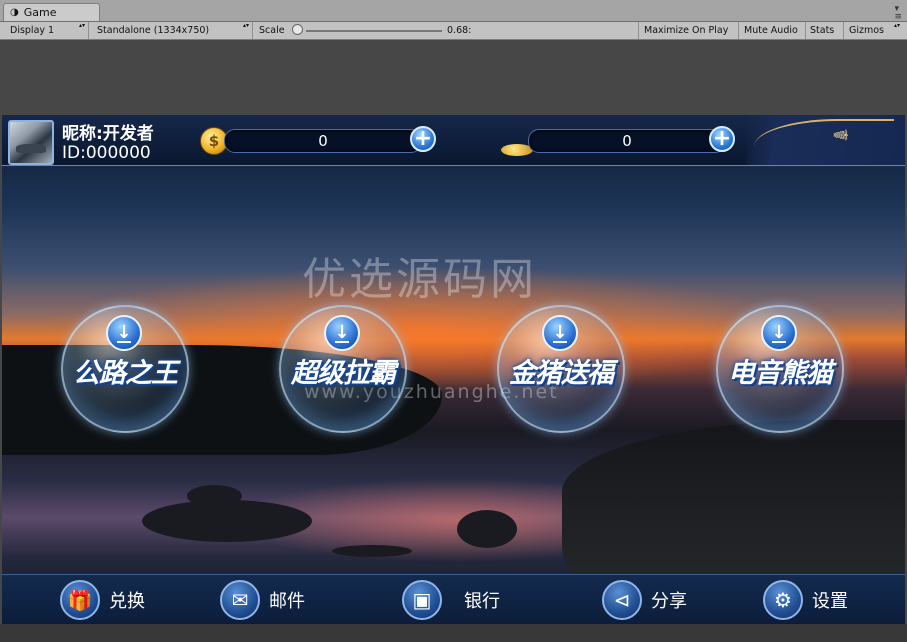 The image size is (907, 642). I want to click on gizmos-dropdown: Gizmos, so click(874, 30).